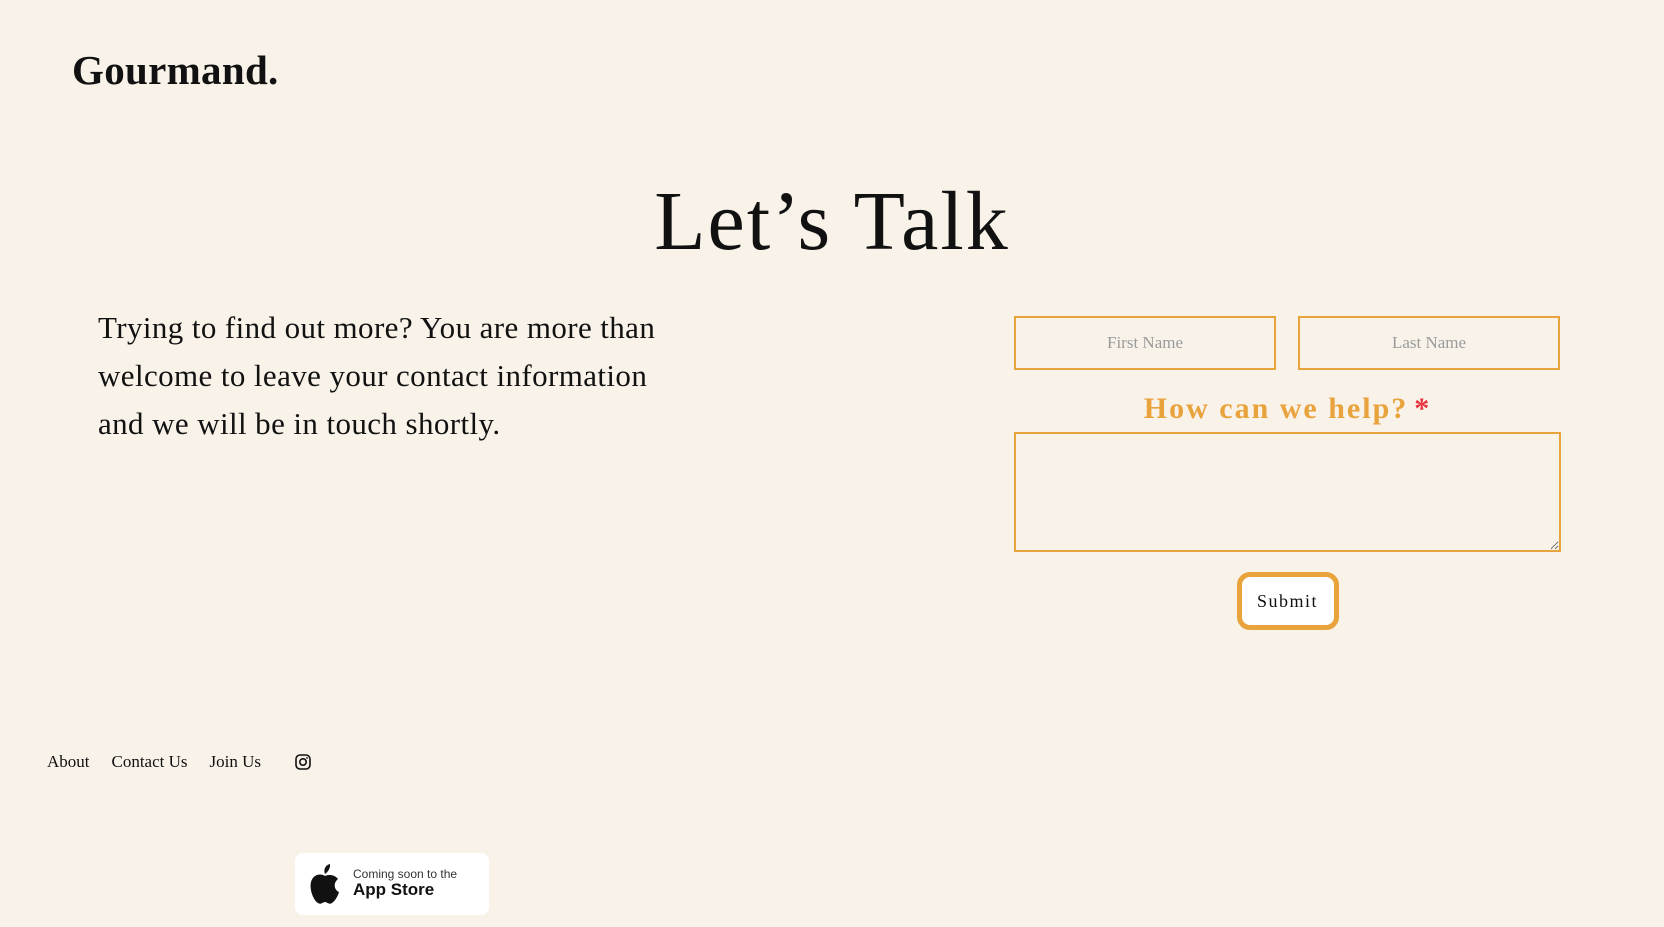 This screenshot has height=927, width=1664. I want to click on contact-form: How can we help?* Submit, so click(1287, 473).